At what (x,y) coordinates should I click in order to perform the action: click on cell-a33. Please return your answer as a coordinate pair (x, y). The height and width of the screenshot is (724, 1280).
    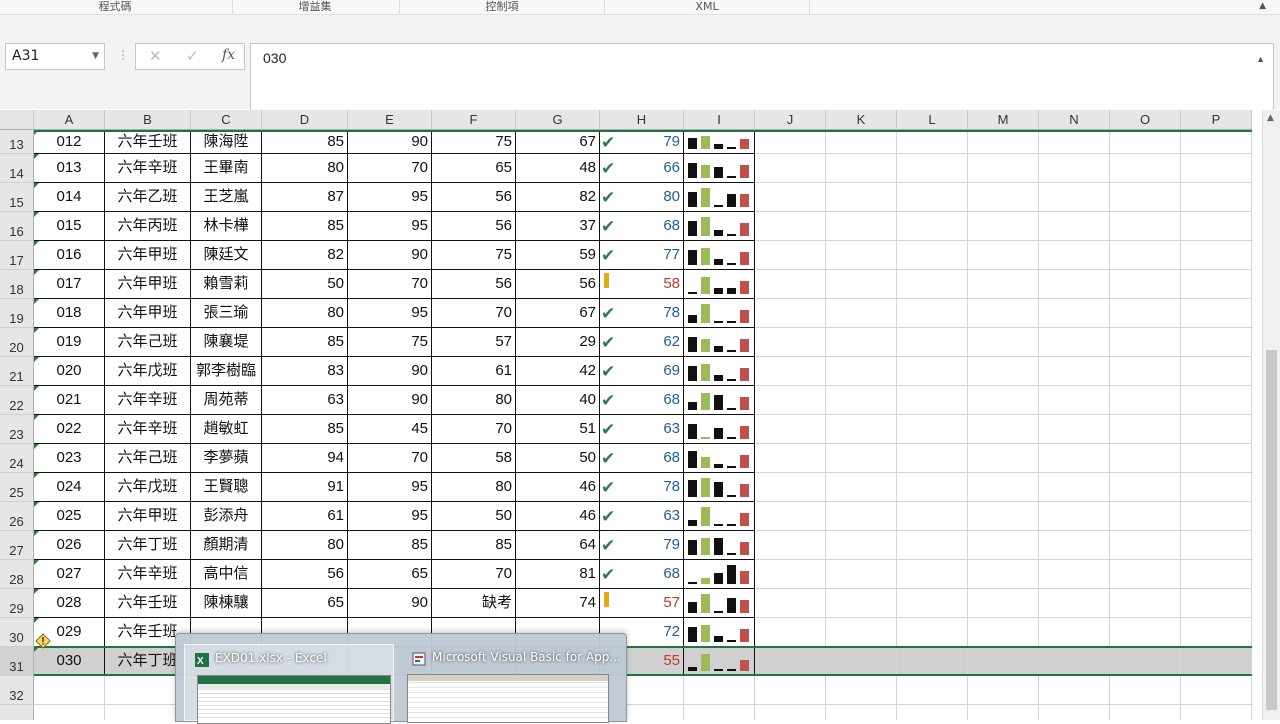
    Looking at the image, I should click on (69, 712).